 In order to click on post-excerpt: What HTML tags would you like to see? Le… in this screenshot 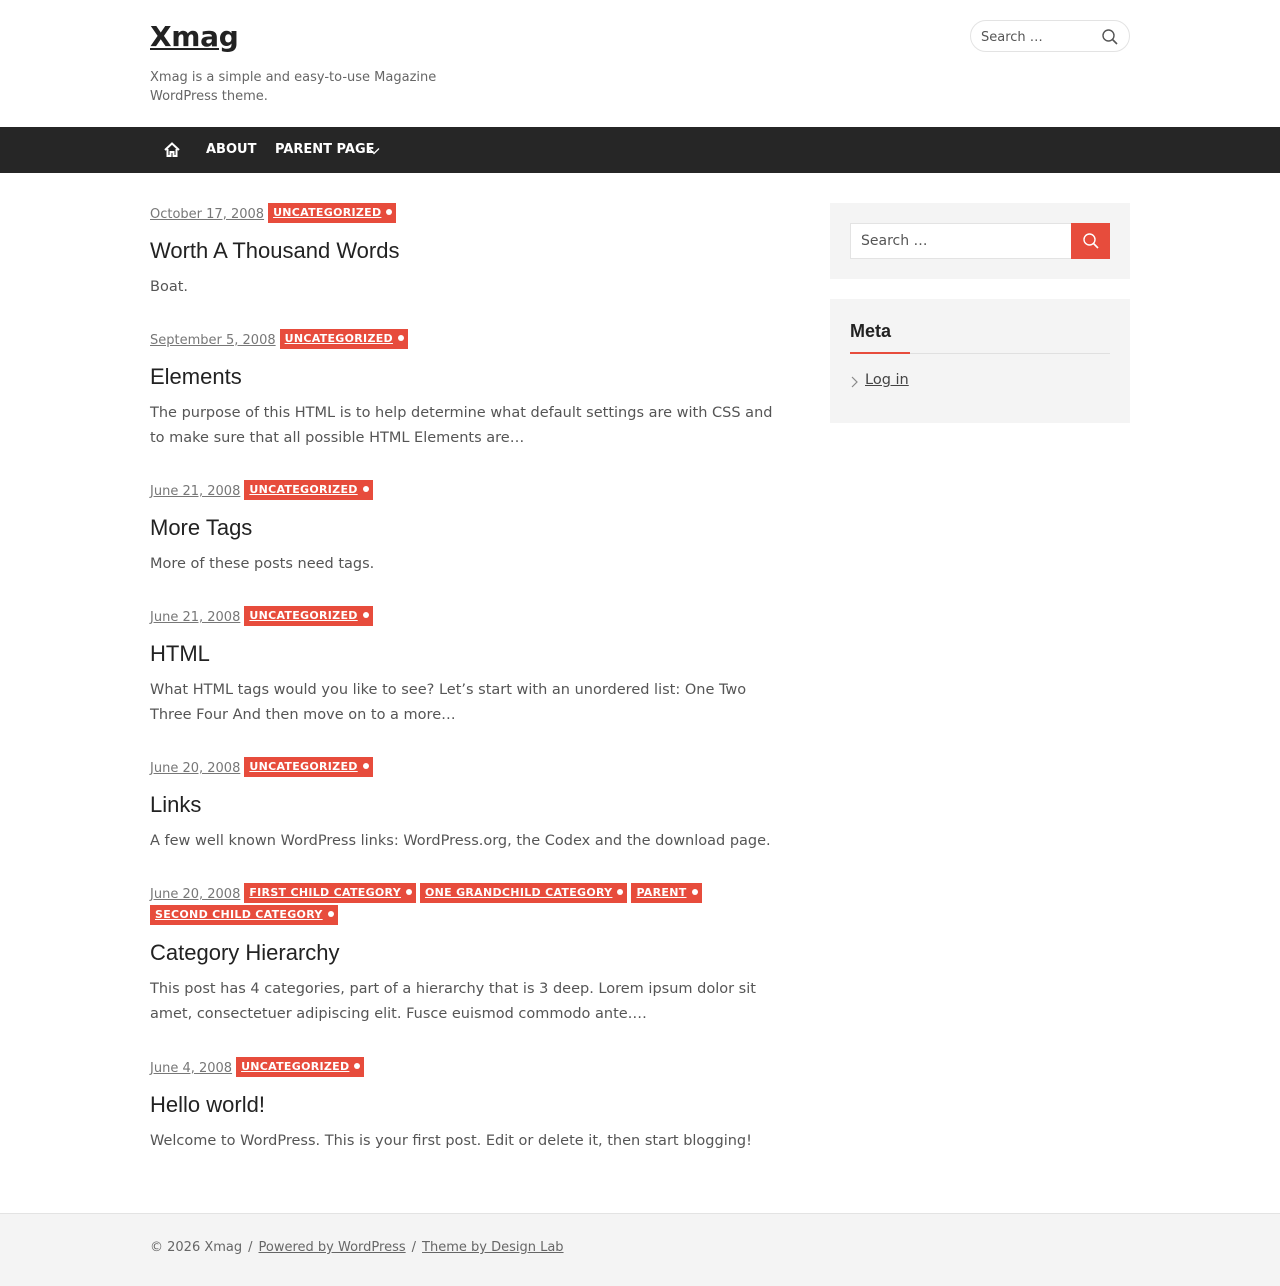, I will do `click(448, 702)`.